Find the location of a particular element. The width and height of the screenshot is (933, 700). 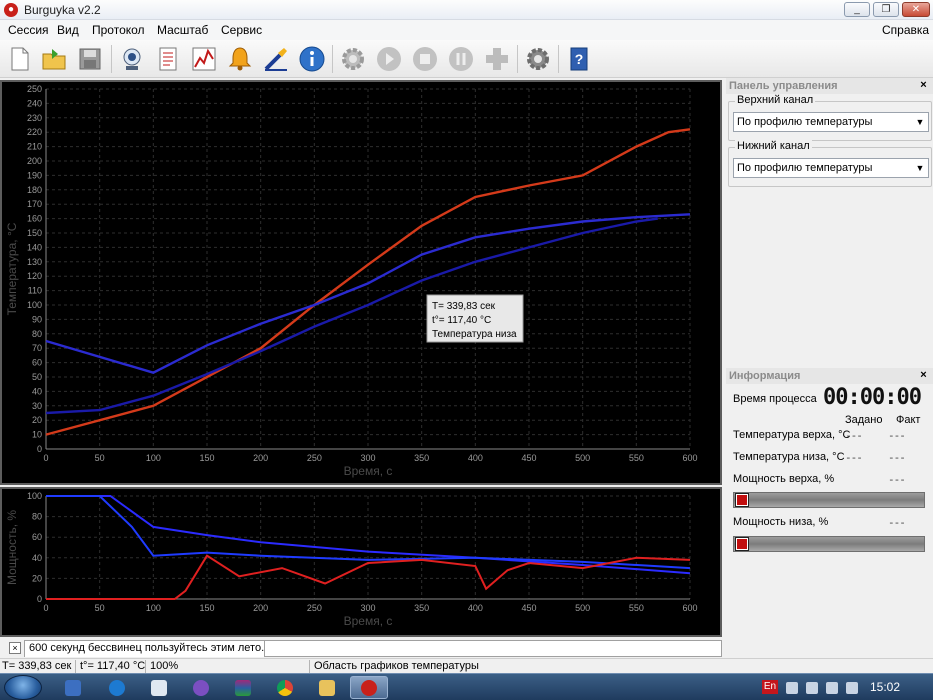

x-tick-label: 600 is located at coordinates (689, 608).